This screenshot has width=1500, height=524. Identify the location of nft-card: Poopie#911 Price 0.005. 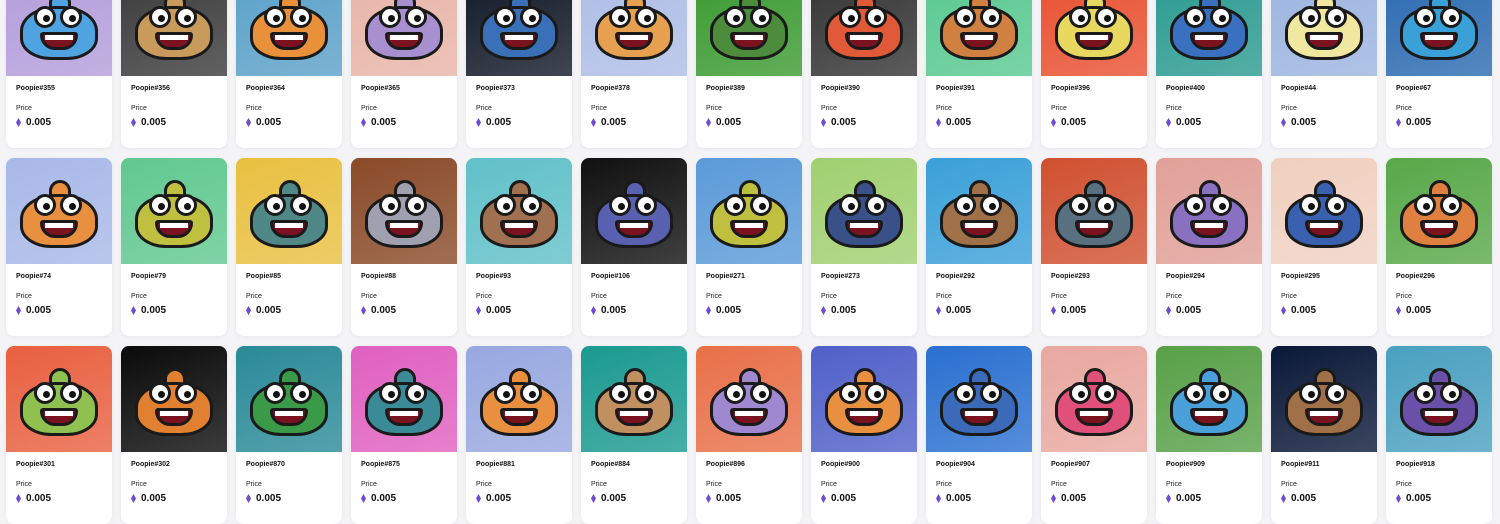
(1324, 435).